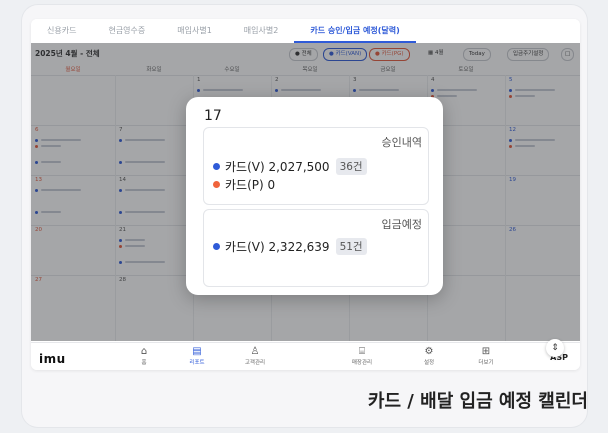 Image resolution: width=608 pixels, height=433 pixels. Describe the element at coordinates (355, 31) in the screenshot. I see `tab-deposit-calendar: 카드 승인/입금 예정(달력)` at that location.